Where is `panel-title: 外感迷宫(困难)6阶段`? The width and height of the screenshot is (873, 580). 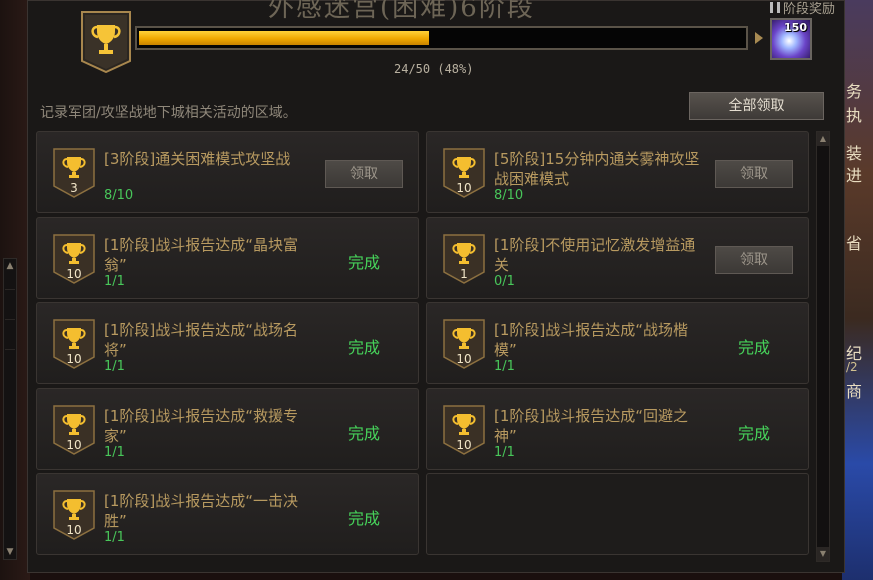 panel-title: 外感迷宫(困难)6阶段 is located at coordinates (401, 11).